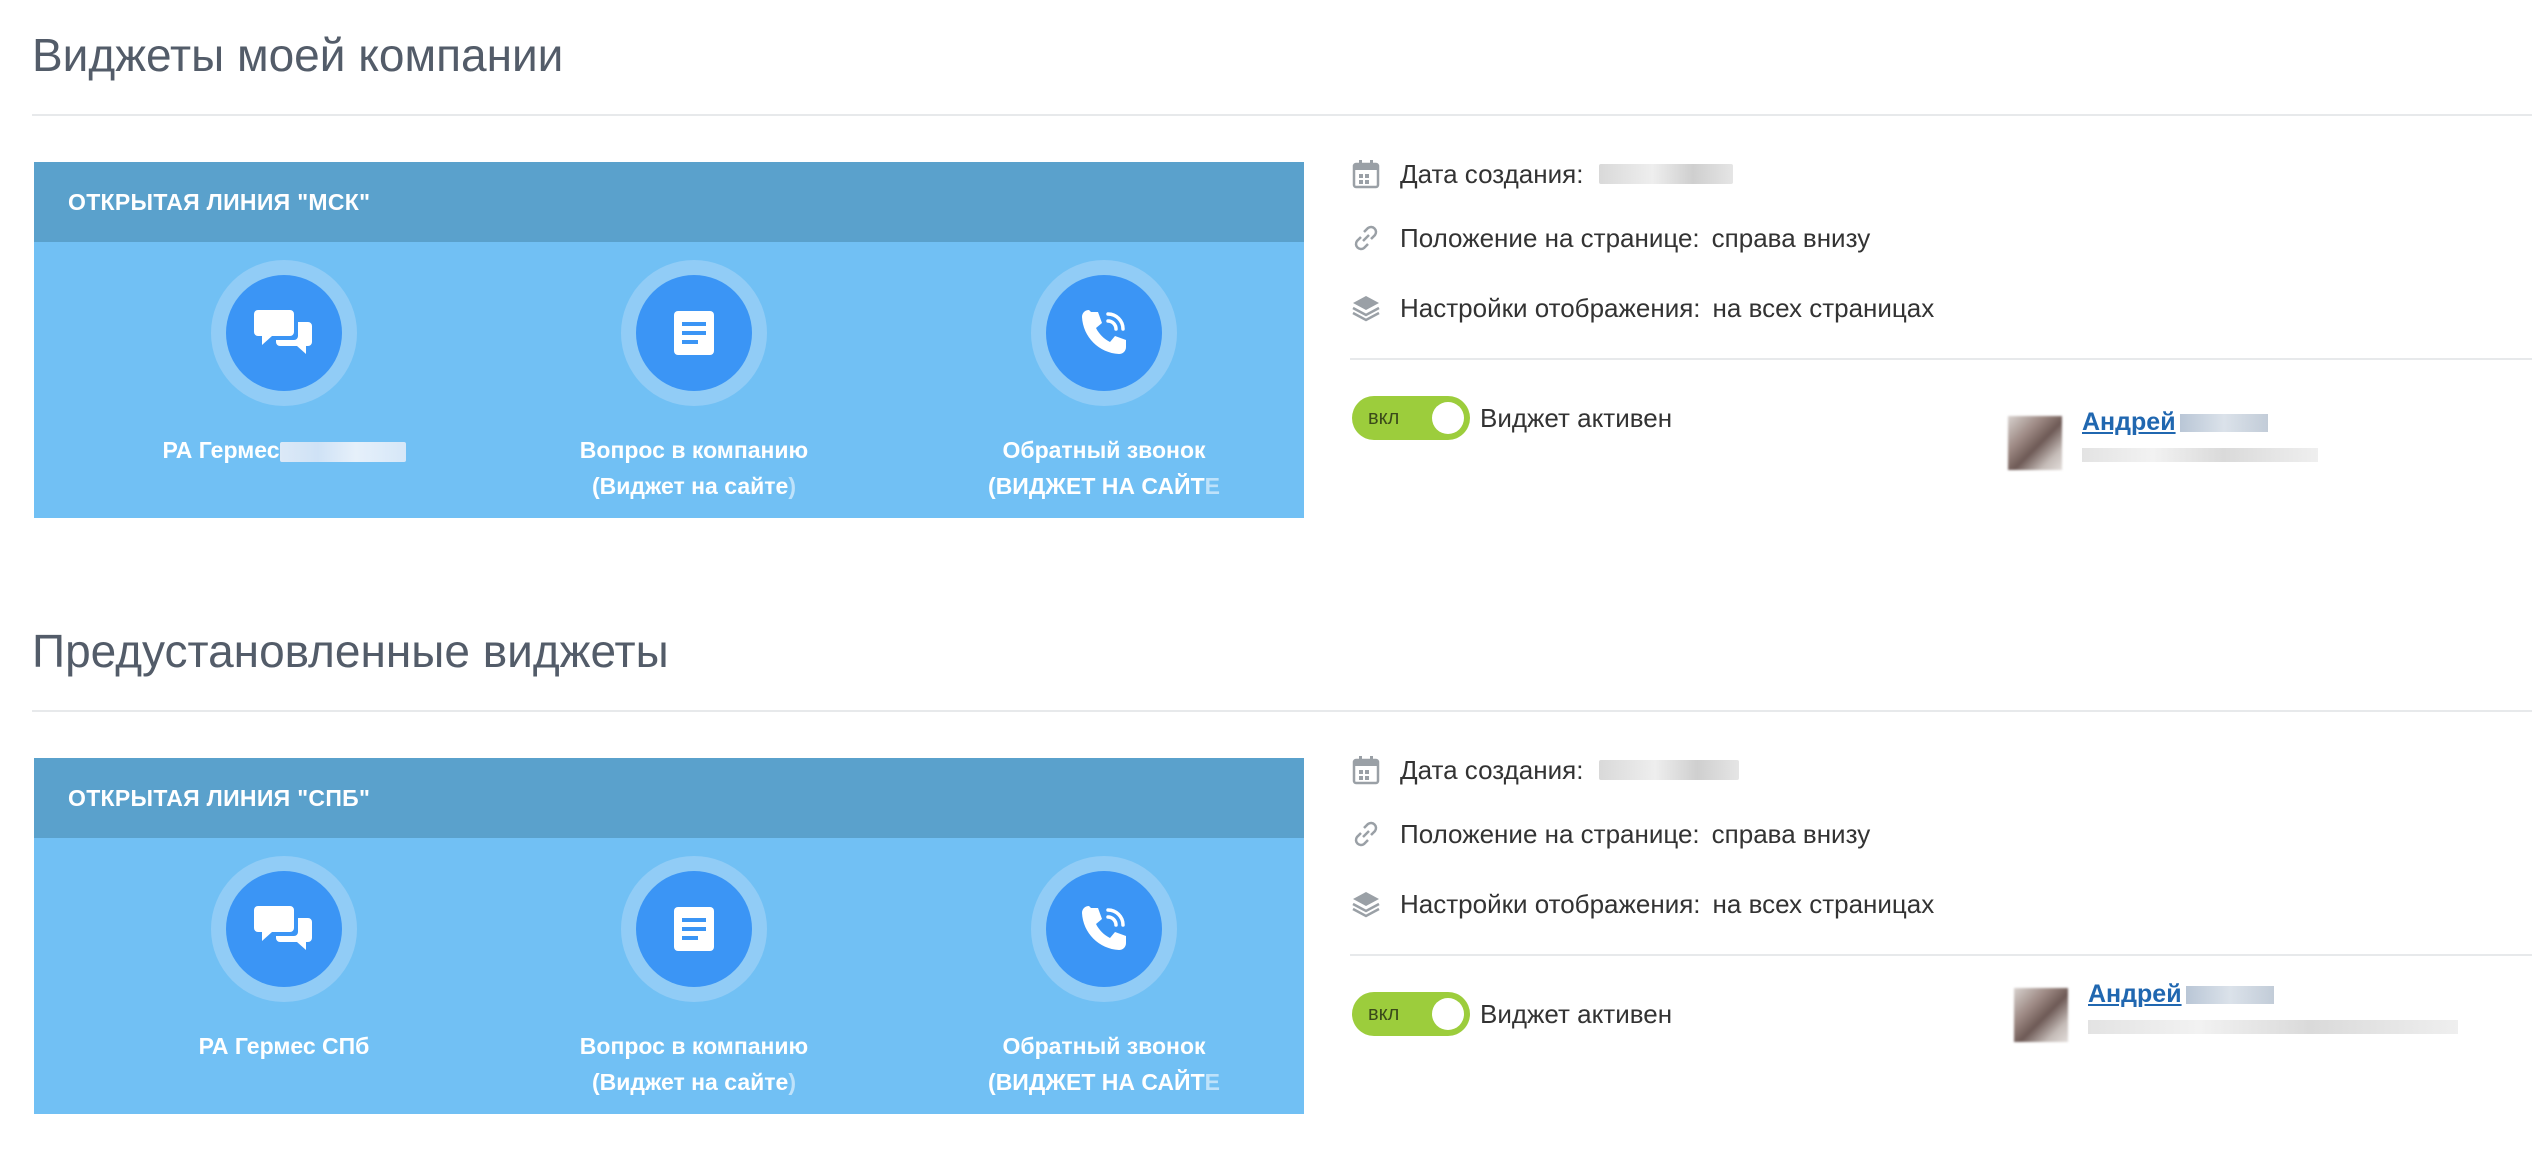 The image size is (2532, 1162). What do you see at coordinates (669, 202) in the screenshot?
I see `widget-card-header: ОТКРЫТАЯ ЛИНИЯ "МСК"` at bounding box center [669, 202].